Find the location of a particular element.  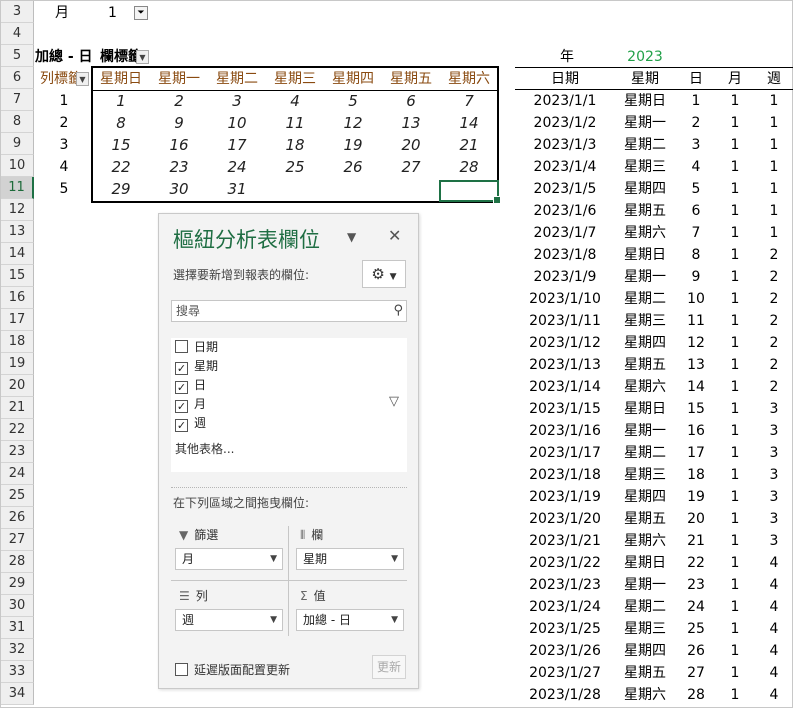

row-header: 32 is located at coordinates (17, 650).